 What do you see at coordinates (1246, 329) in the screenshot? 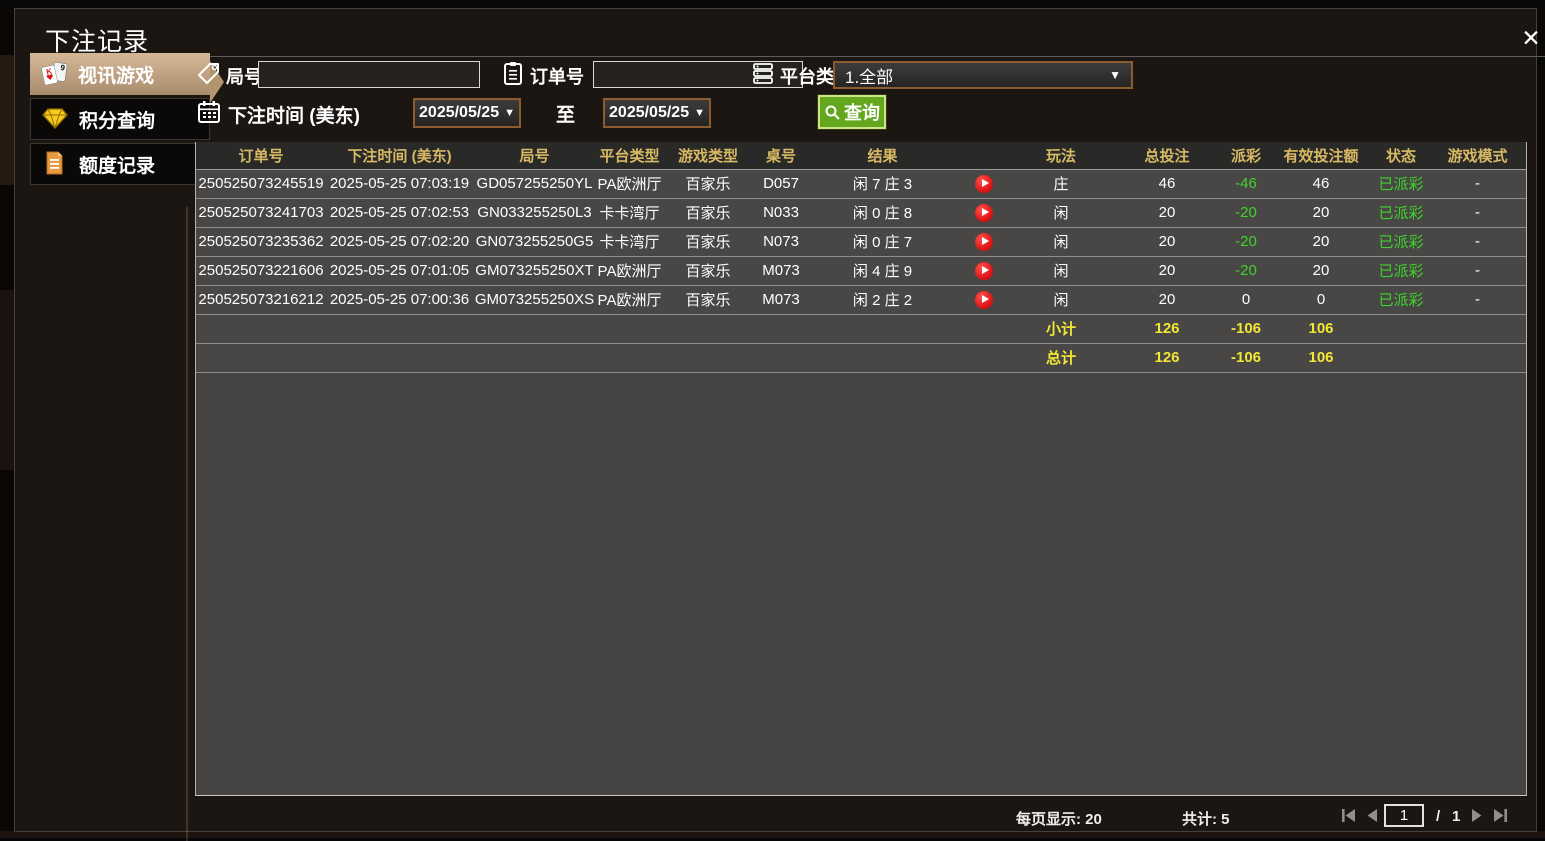
I see `subtotal-payout: -106` at bounding box center [1246, 329].